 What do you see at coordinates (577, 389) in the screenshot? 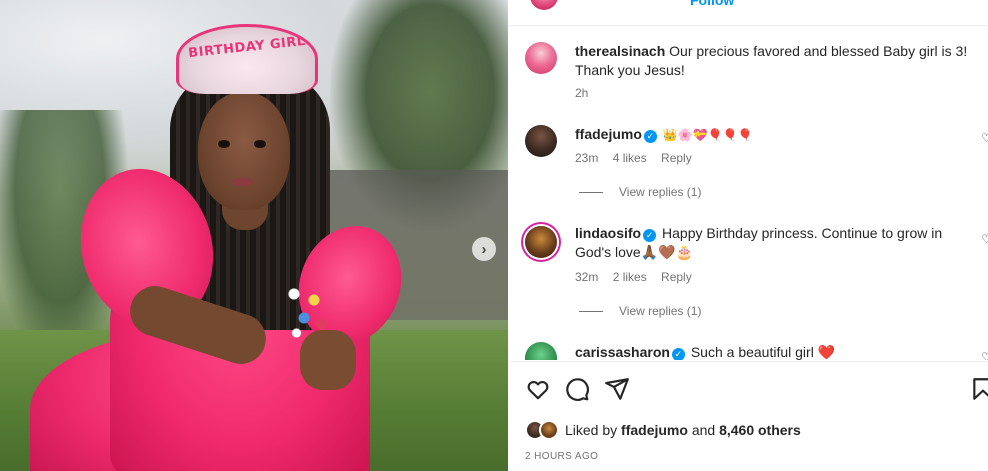
I see `comment-icon` at bounding box center [577, 389].